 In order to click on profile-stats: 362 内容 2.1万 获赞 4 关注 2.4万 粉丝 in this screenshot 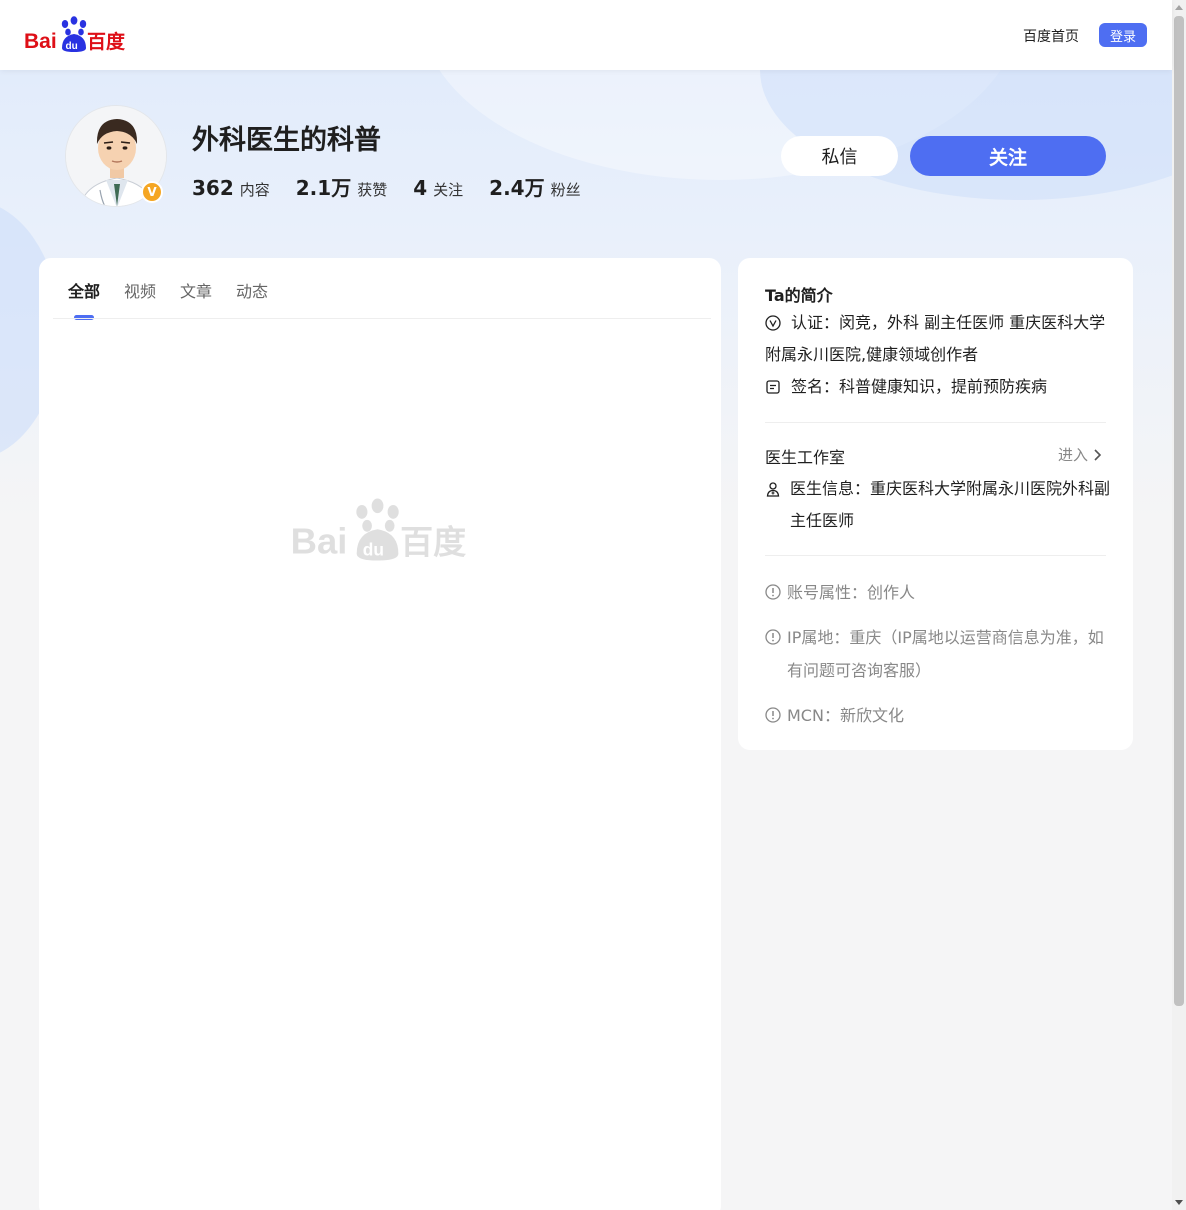, I will do `click(386, 186)`.